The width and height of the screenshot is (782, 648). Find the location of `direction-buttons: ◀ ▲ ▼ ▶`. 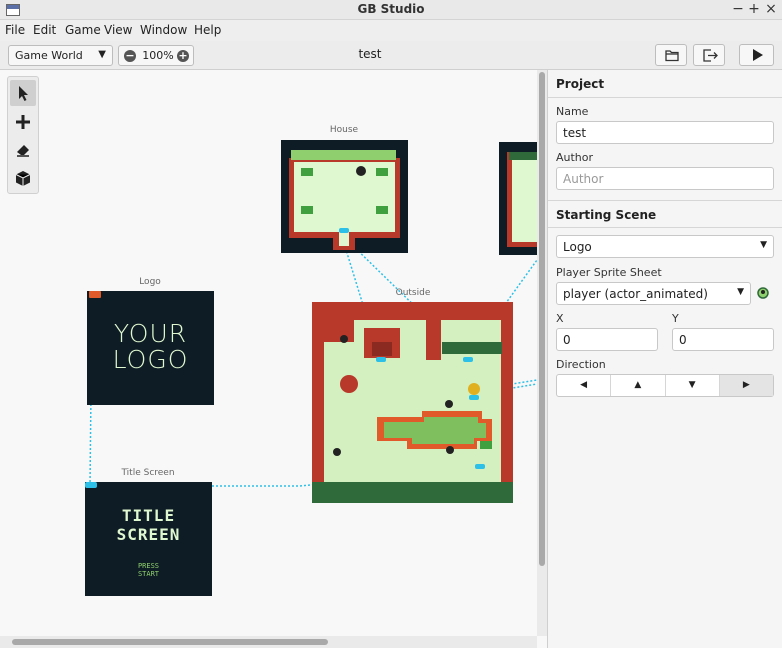

direction-buttons: ◀ ▲ ▼ ▶ is located at coordinates (665, 385).